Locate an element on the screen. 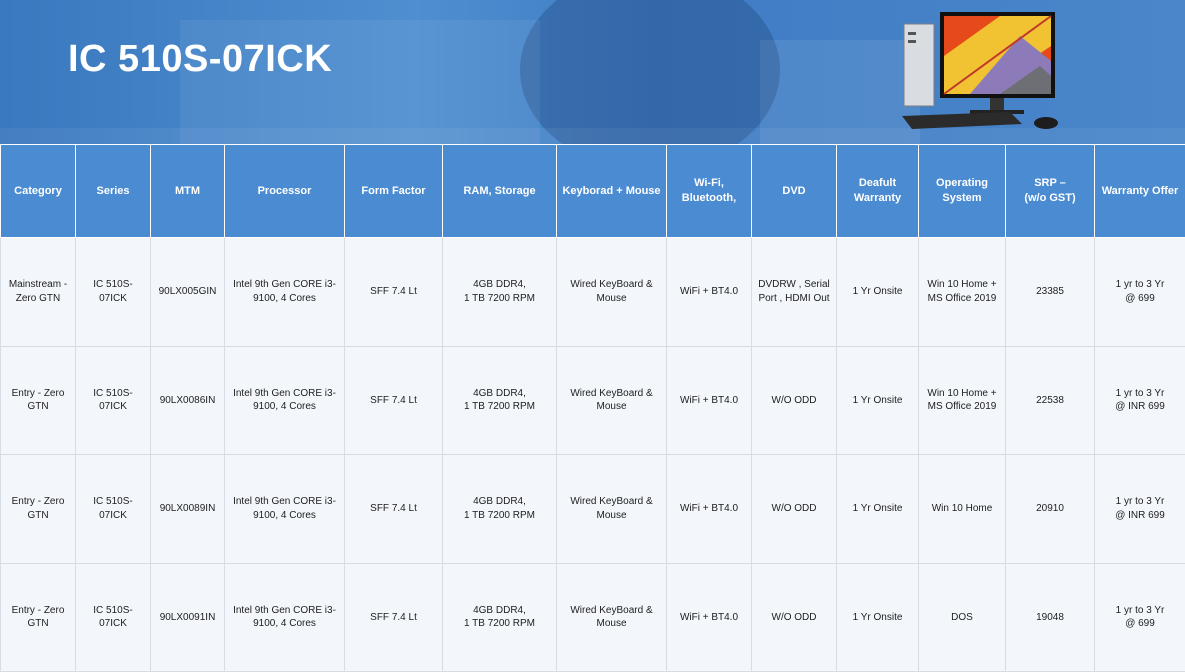 This screenshot has height=672, width=1185. cell-srp: 23385 is located at coordinates (1050, 292).